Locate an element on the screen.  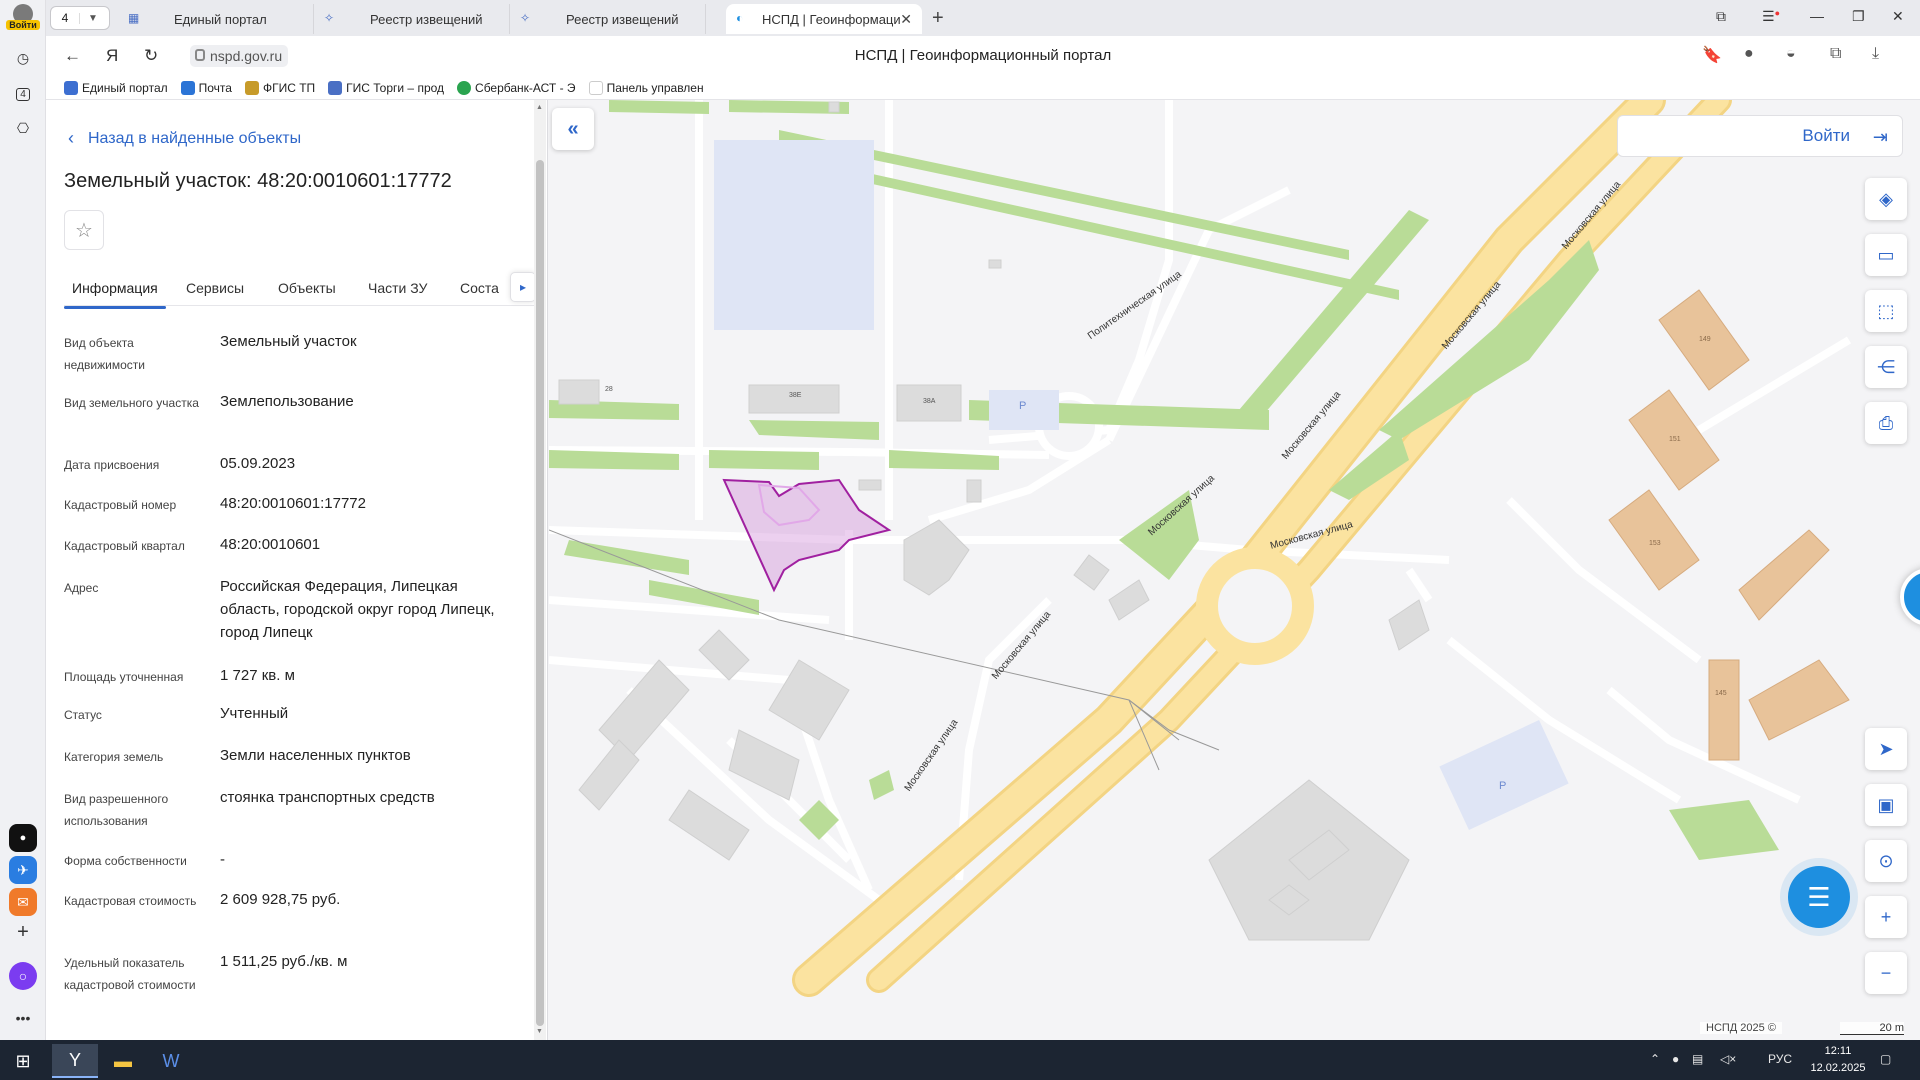
parking-area is located at coordinates (1504, 775).